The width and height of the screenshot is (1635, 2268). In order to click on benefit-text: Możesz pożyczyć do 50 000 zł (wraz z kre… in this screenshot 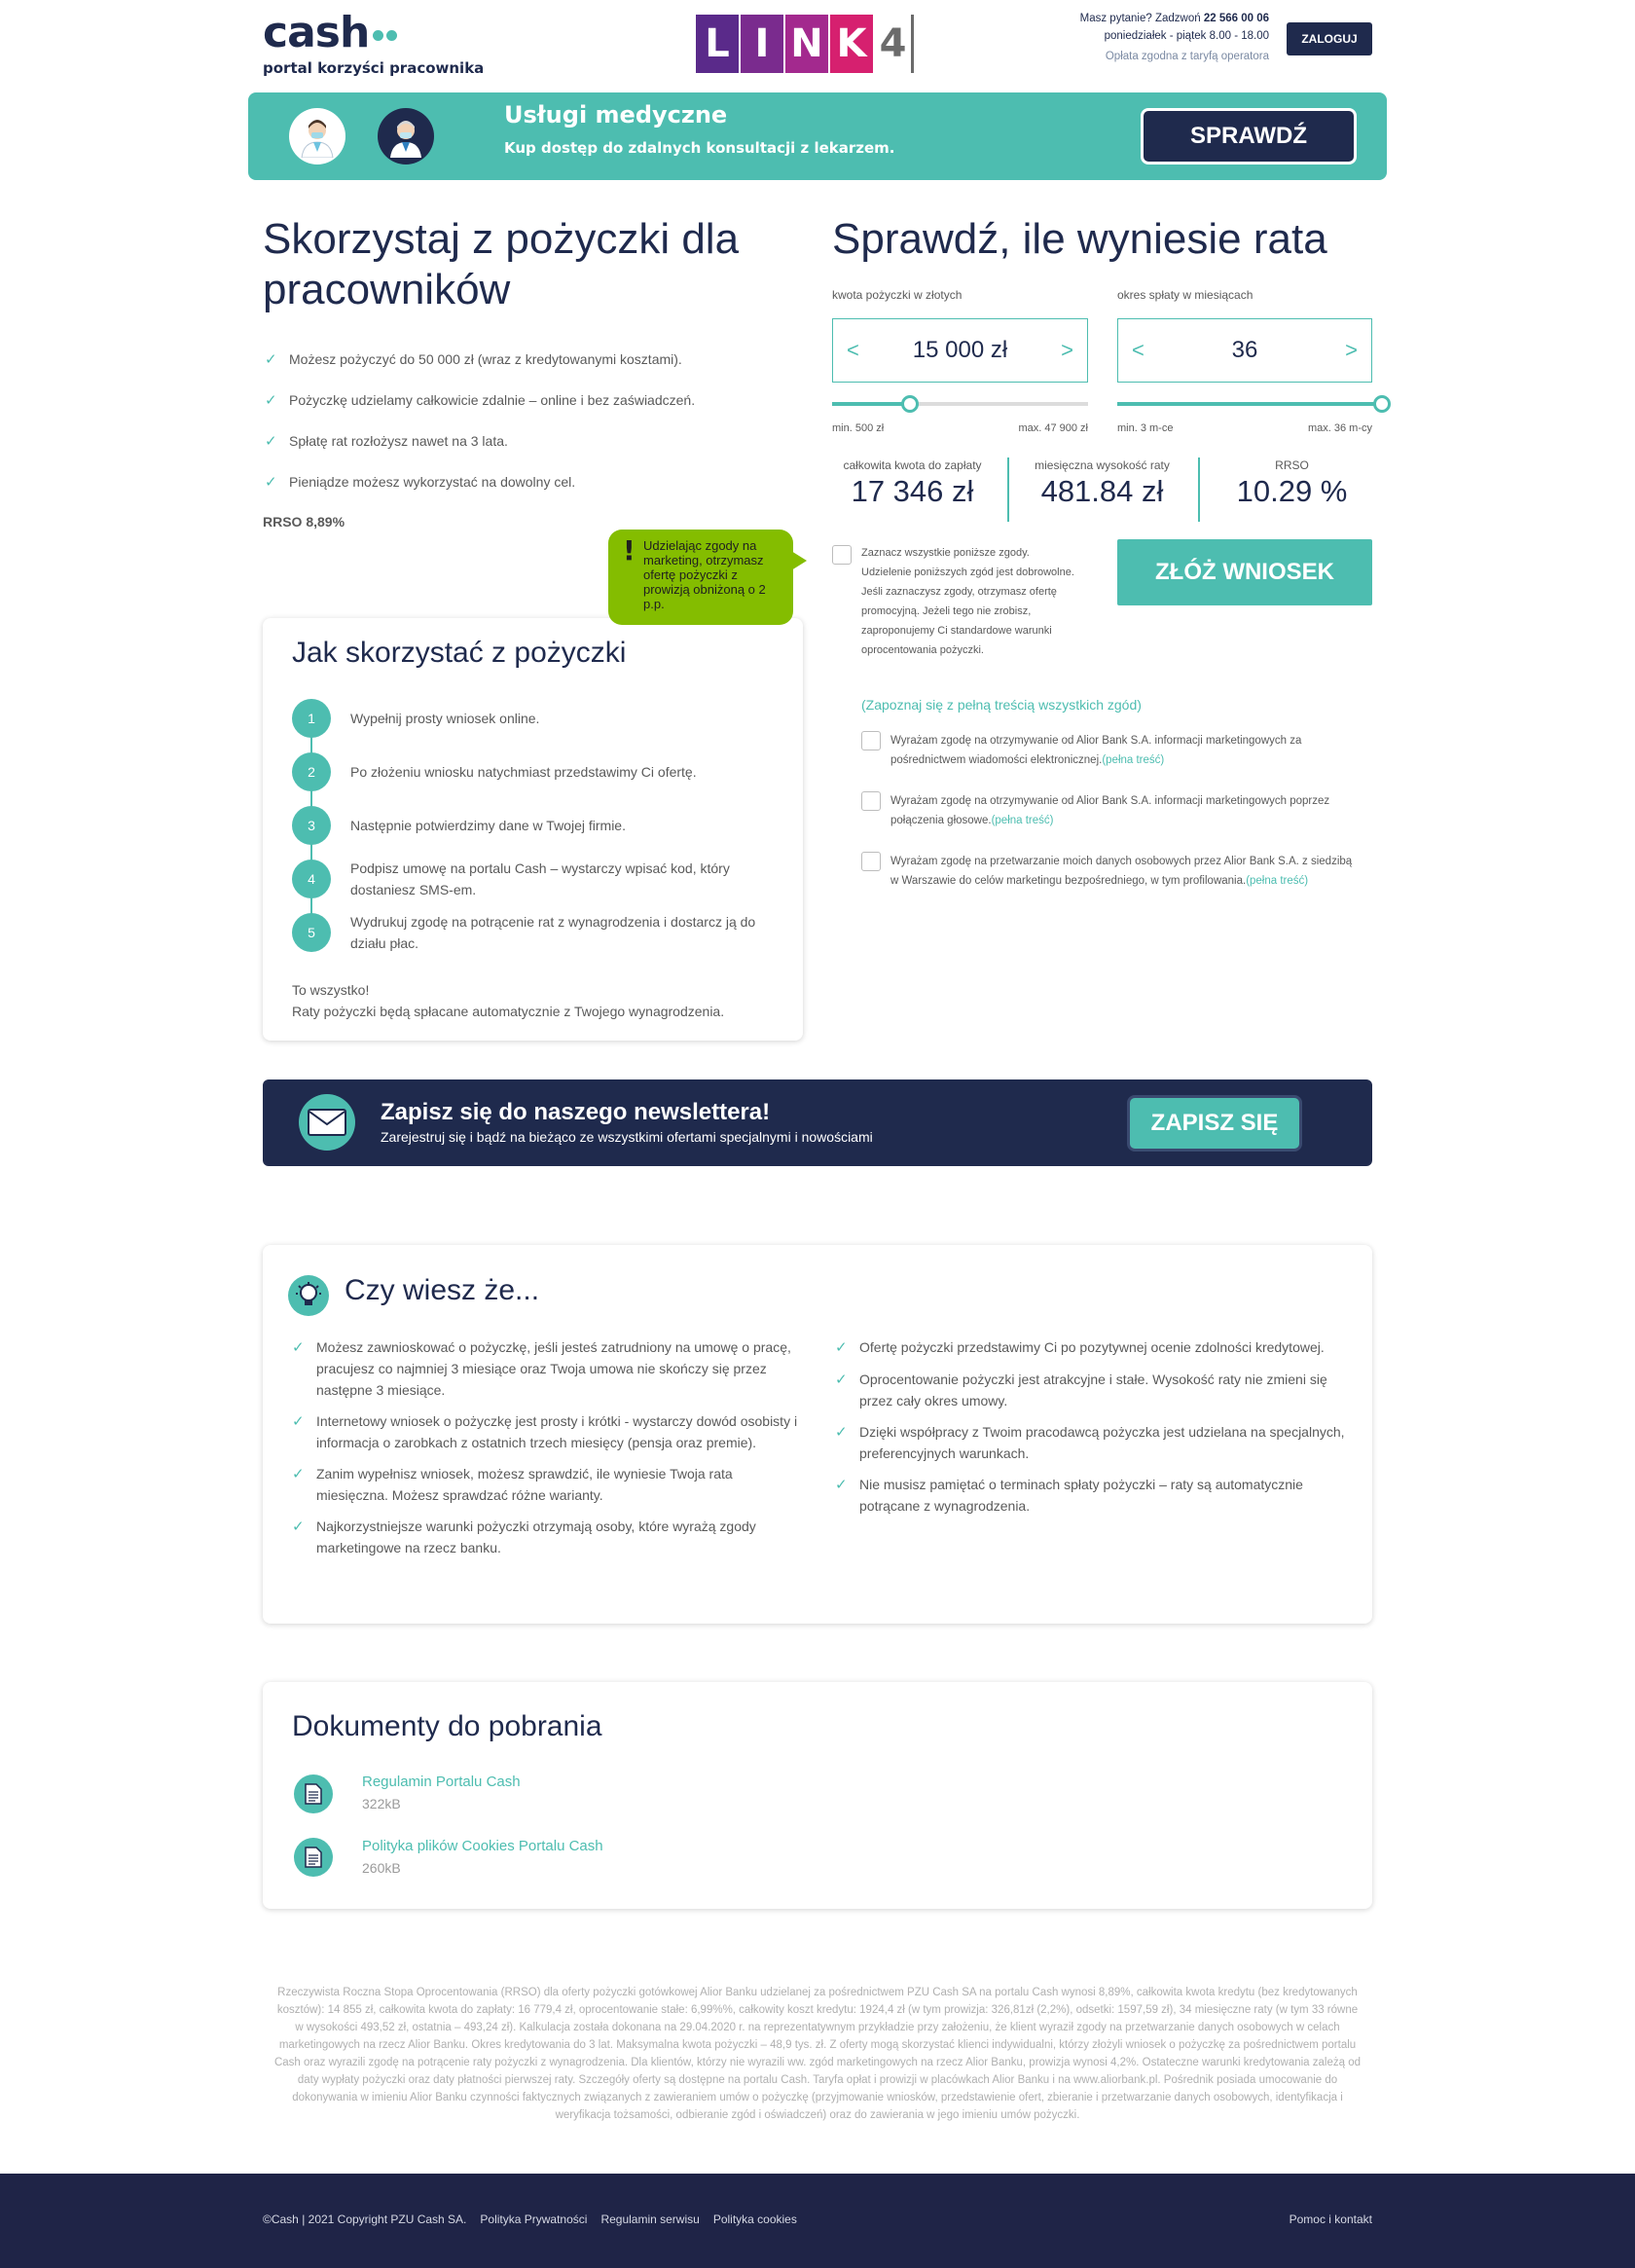, I will do `click(485, 359)`.